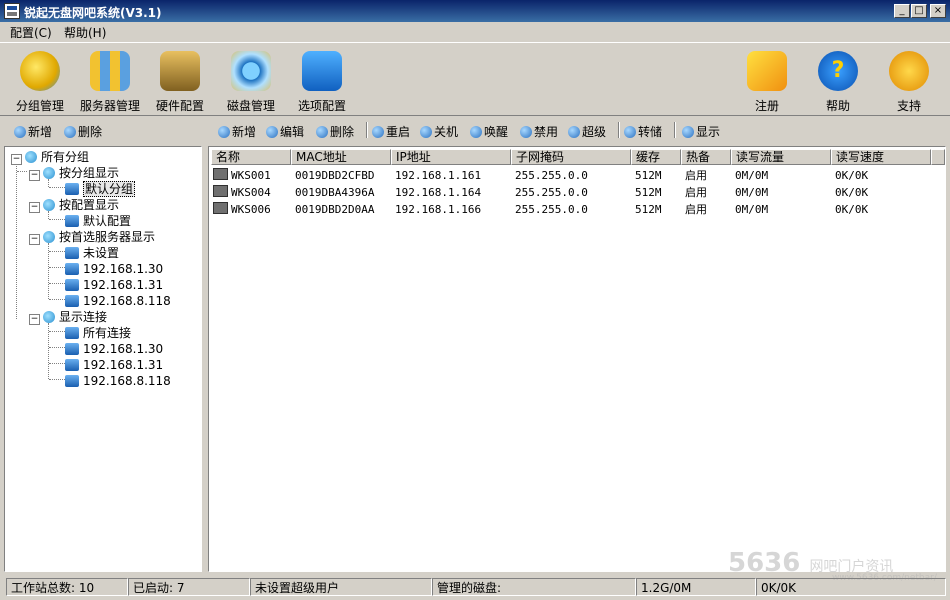  I want to click on col-header-mac: MAC地址, so click(341, 157).